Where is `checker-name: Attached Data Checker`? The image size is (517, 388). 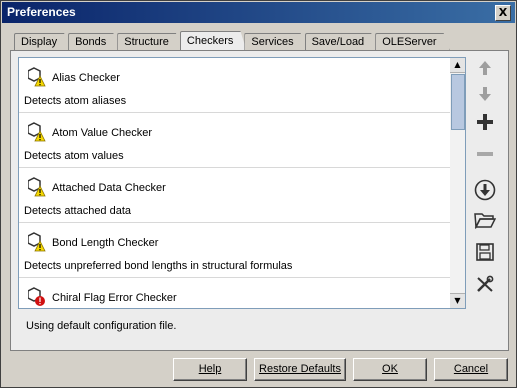 checker-name: Attached Data Checker is located at coordinates (109, 188).